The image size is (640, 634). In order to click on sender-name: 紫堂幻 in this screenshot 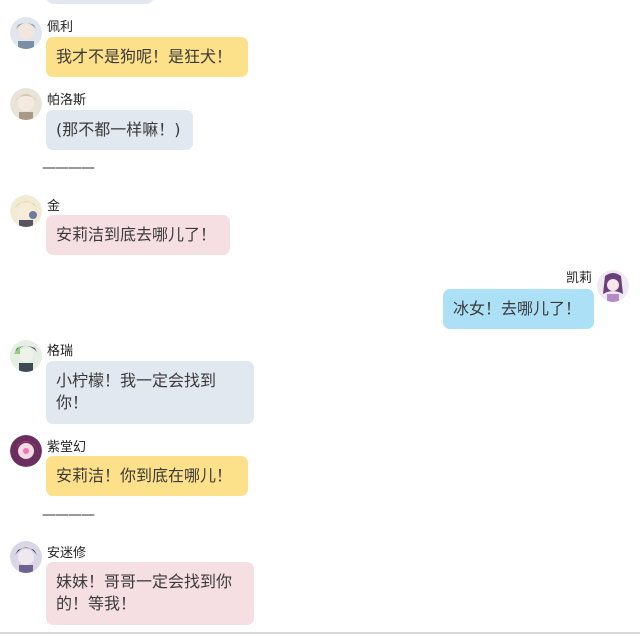, I will do `click(67, 447)`.